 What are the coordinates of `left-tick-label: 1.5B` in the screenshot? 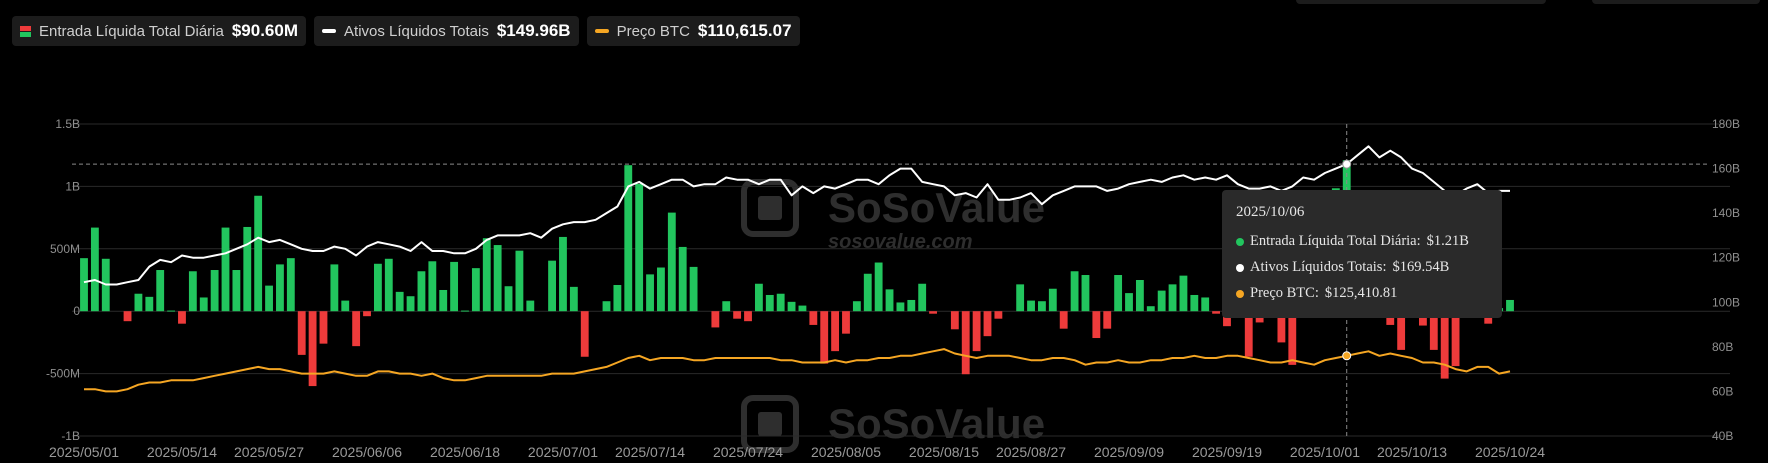 It's located at (67, 124).